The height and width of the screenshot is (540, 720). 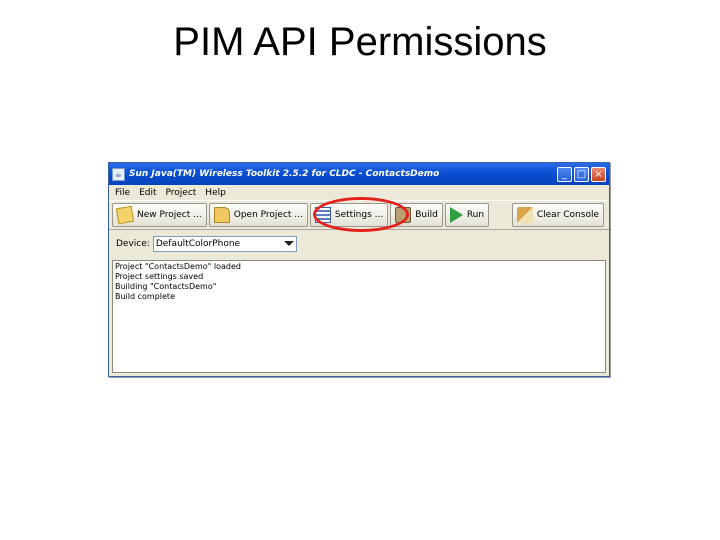 What do you see at coordinates (133, 243) in the screenshot?
I see `device-label: Device:` at bounding box center [133, 243].